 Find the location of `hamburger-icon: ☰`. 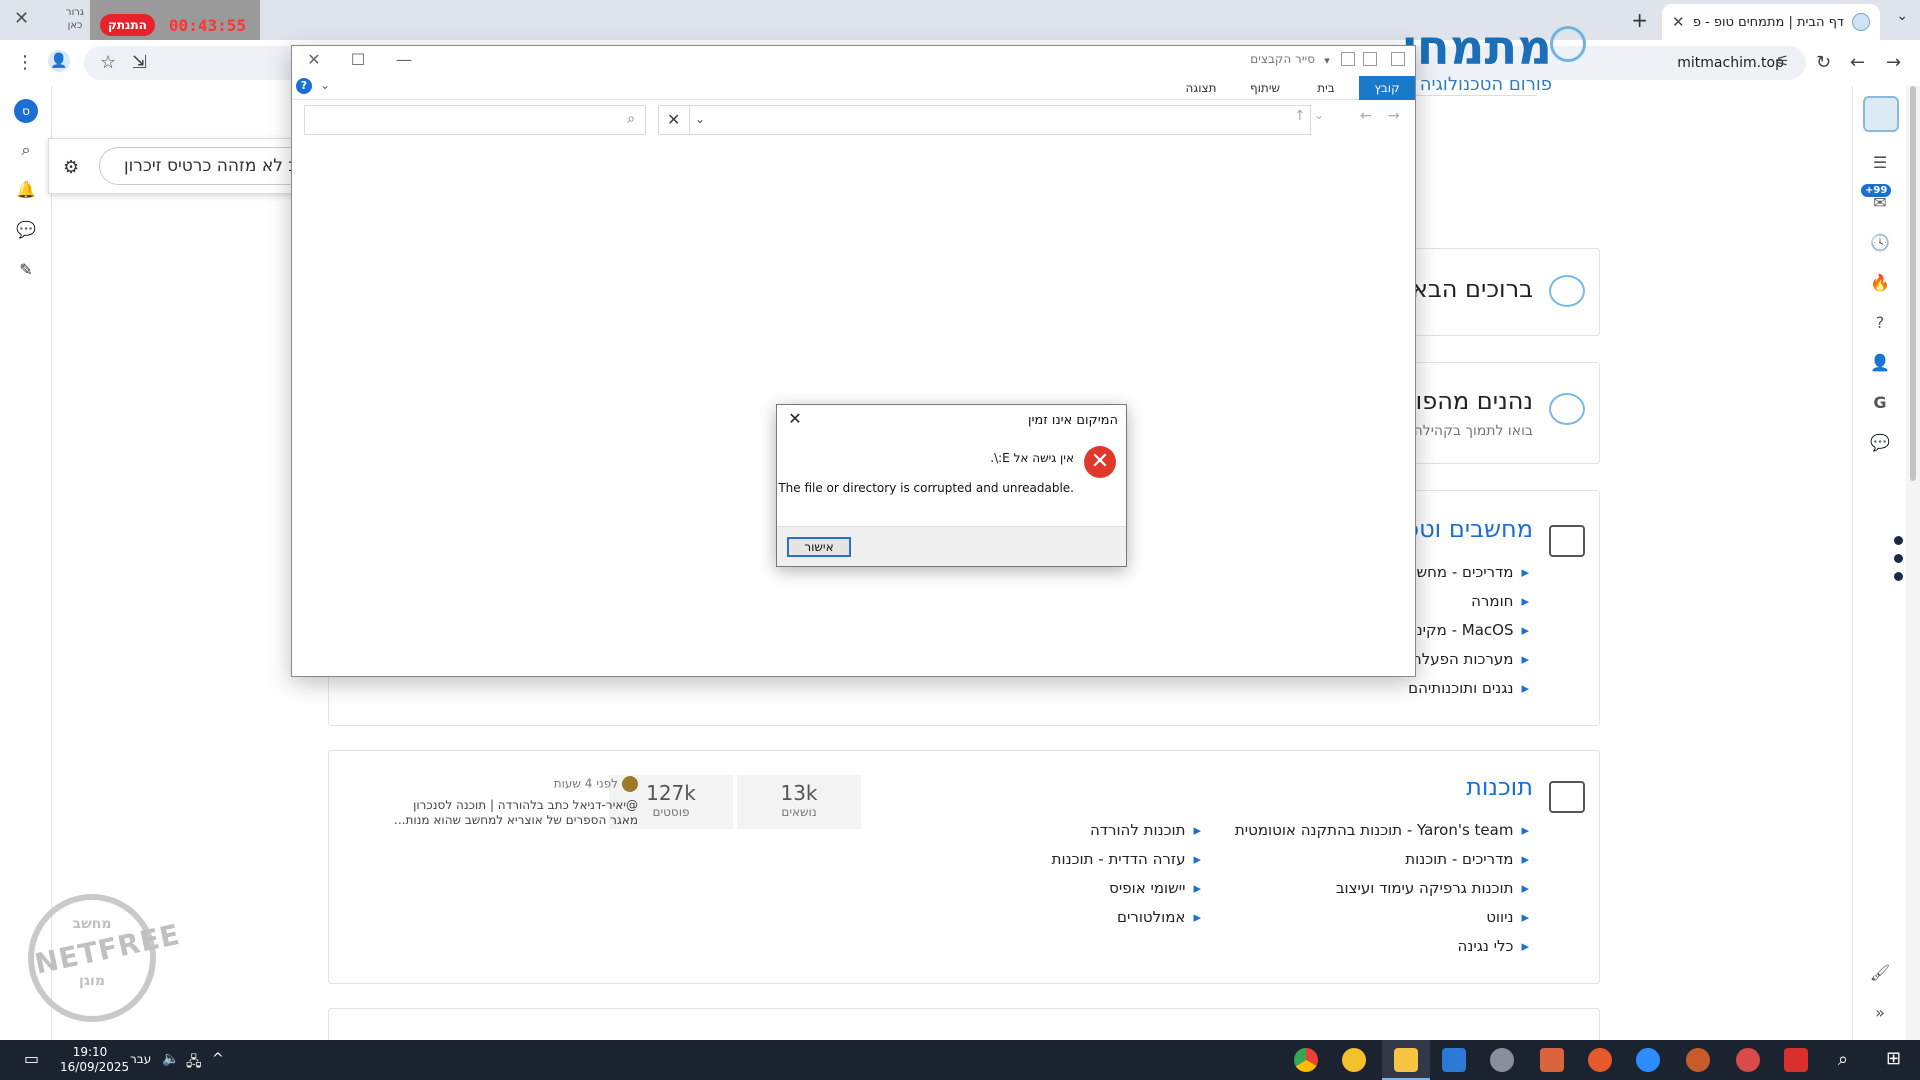

hamburger-icon: ☰ is located at coordinates (1880, 163).